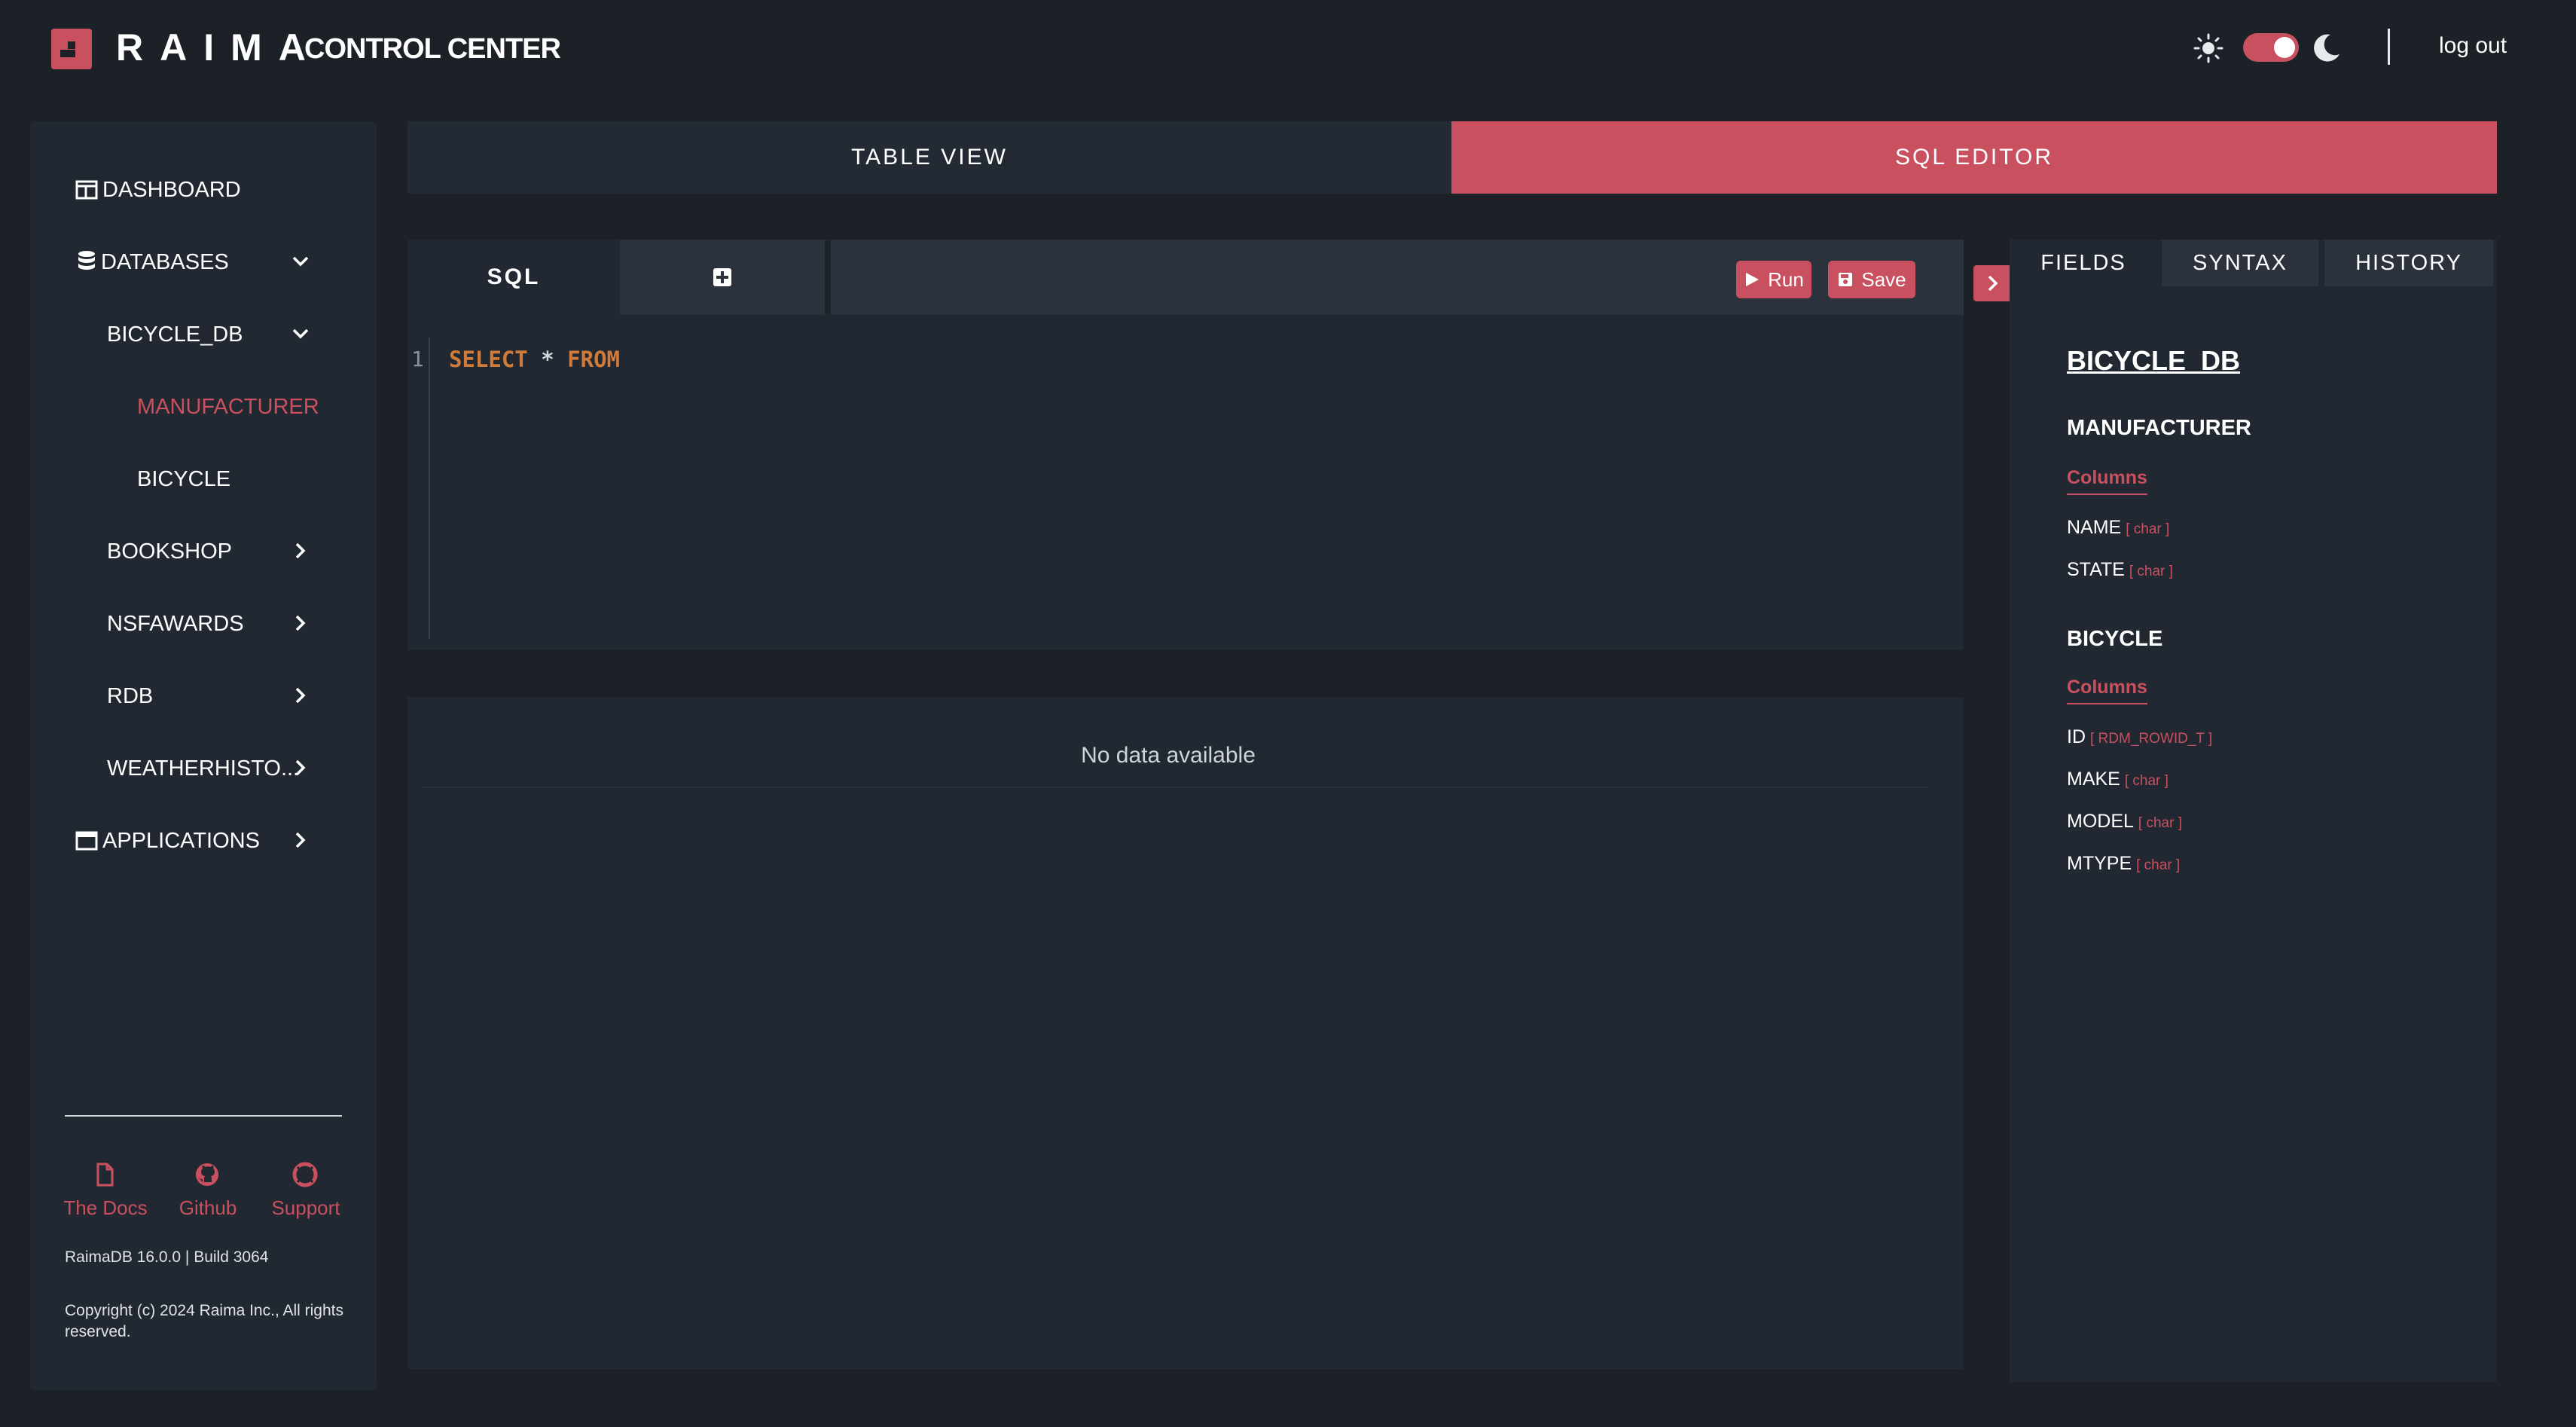  What do you see at coordinates (594, 359) in the screenshot?
I see `sql-keyword: FROM` at bounding box center [594, 359].